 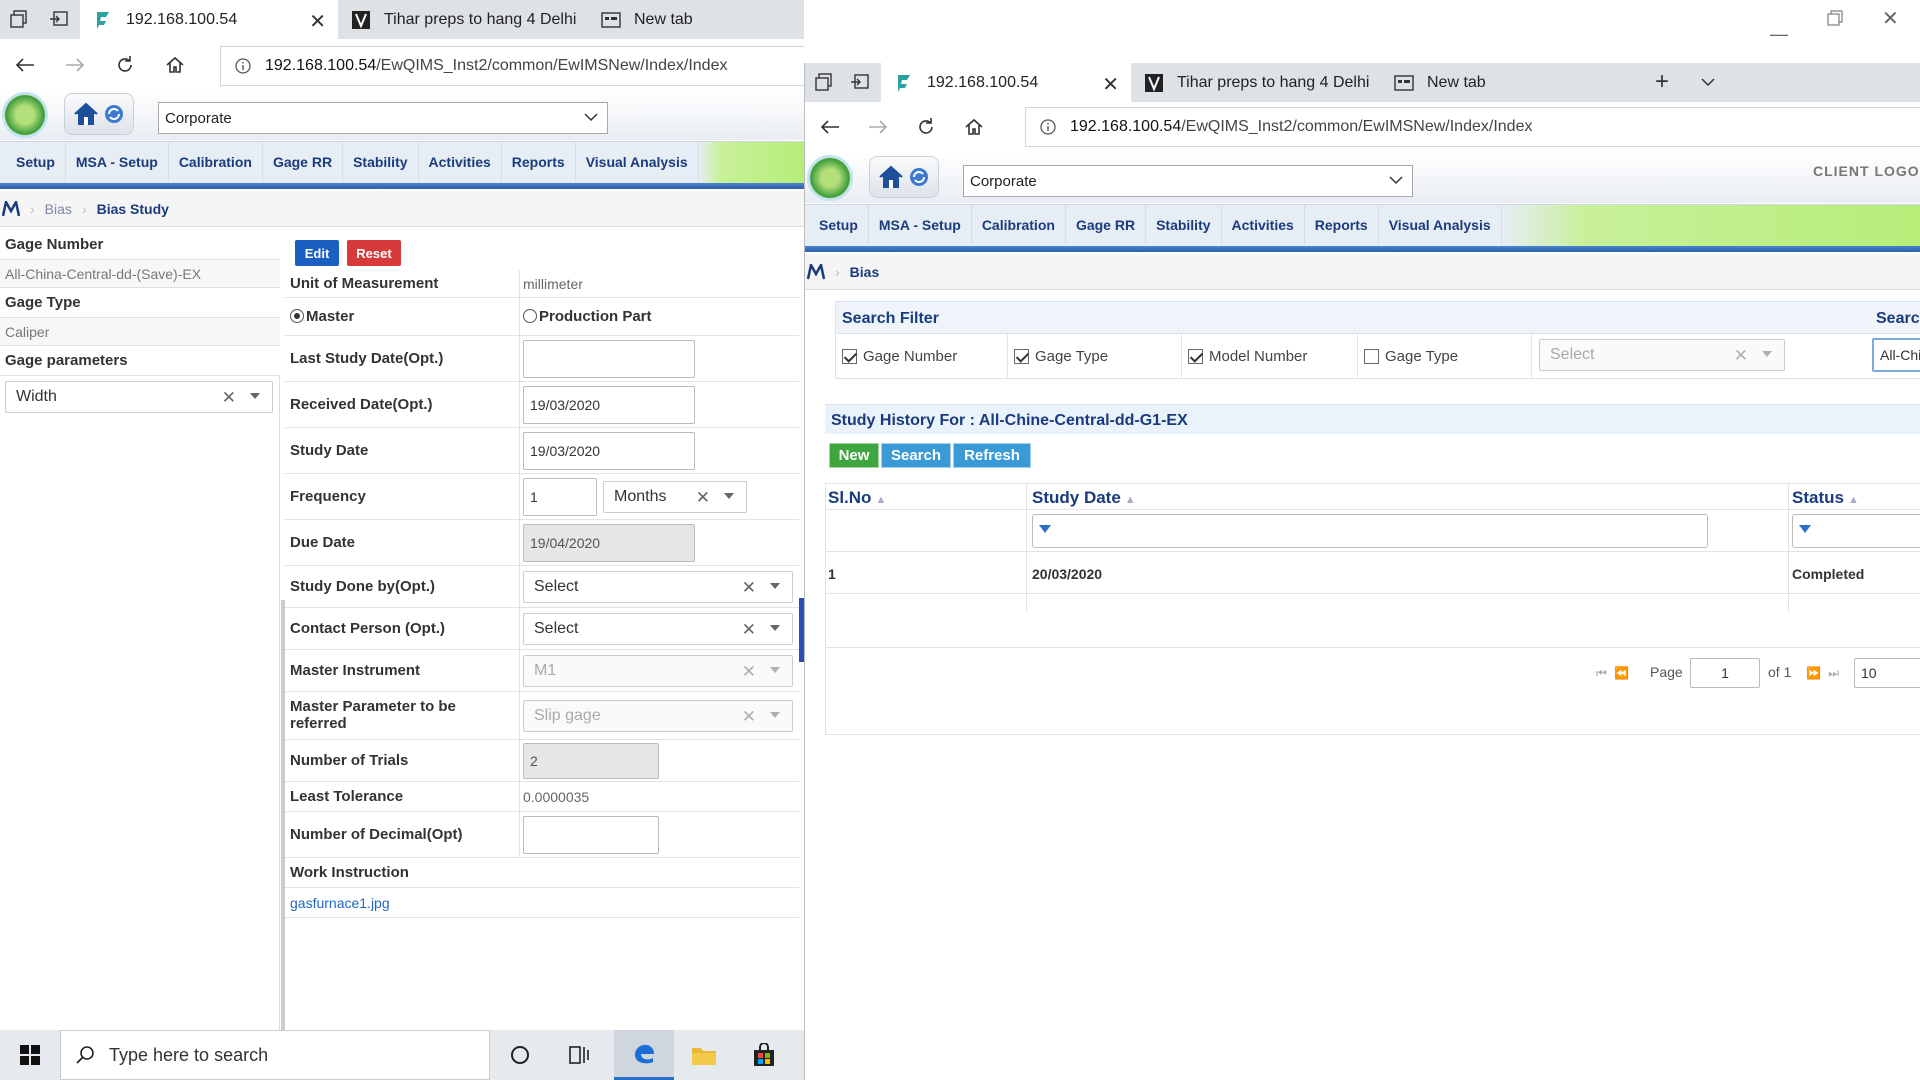 What do you see at coordinates (658, 587) in the screenshot?
I see `study-done-by-select: Select ✕` at bounding box center [658, 587].